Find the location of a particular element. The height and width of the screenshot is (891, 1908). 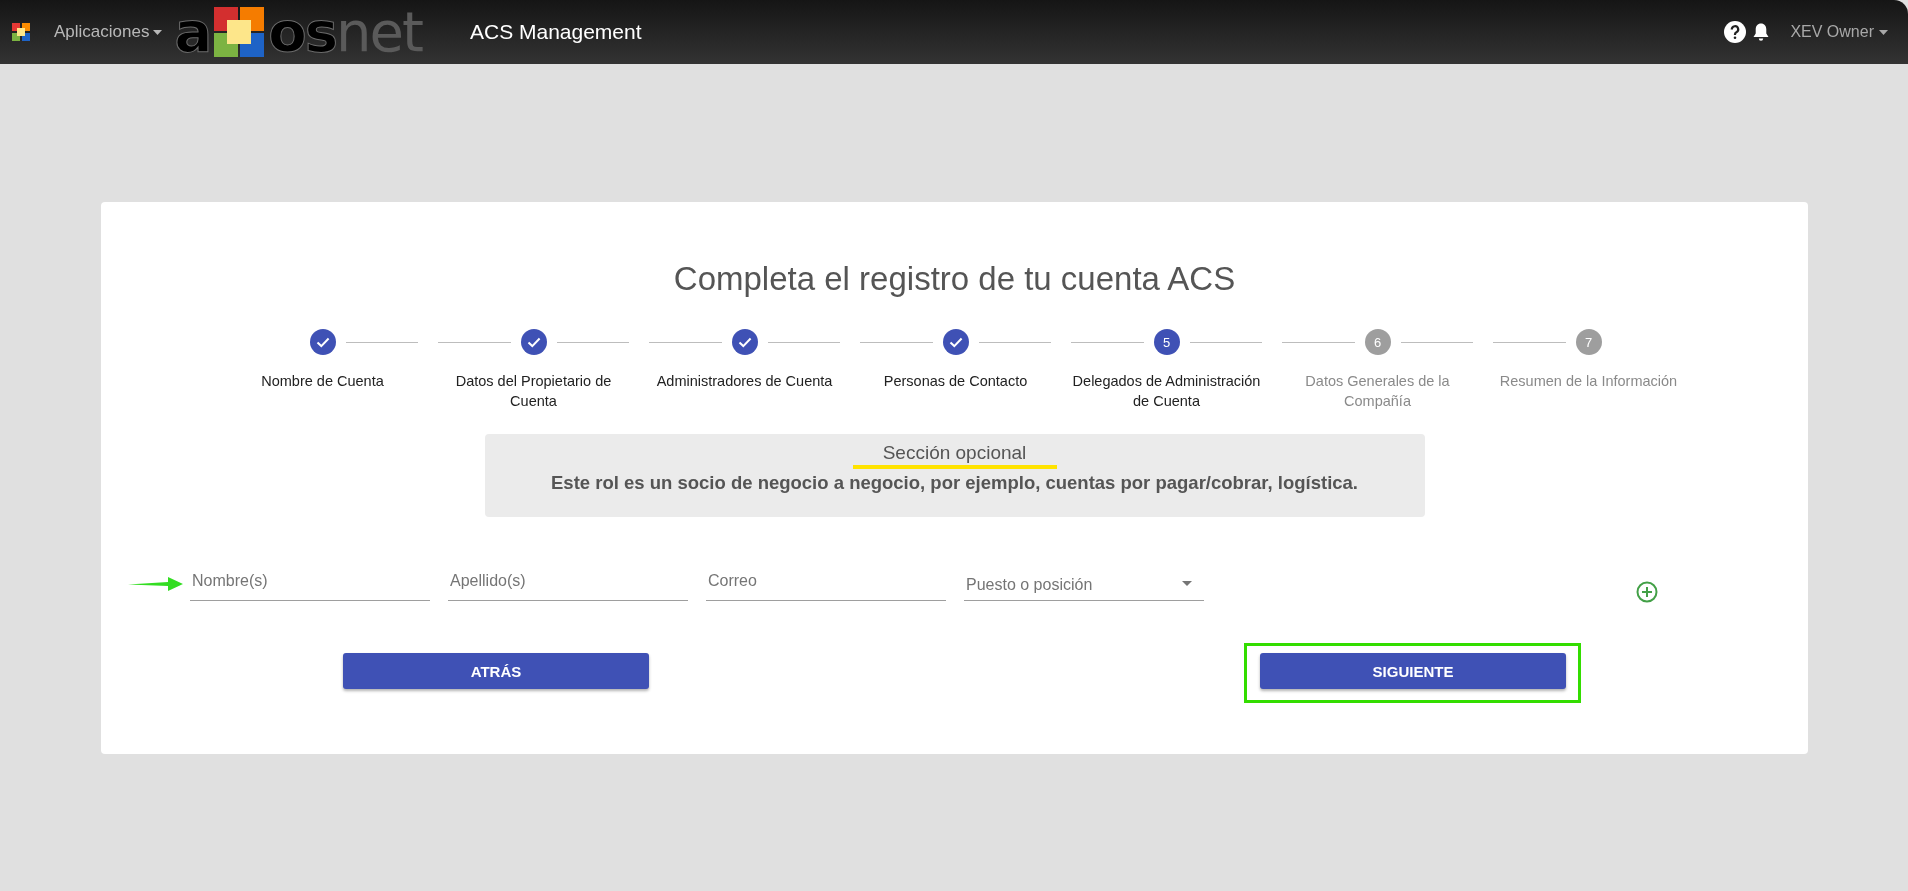

step-label: Nombre de Cuenta is located at coordinates (322, 381).